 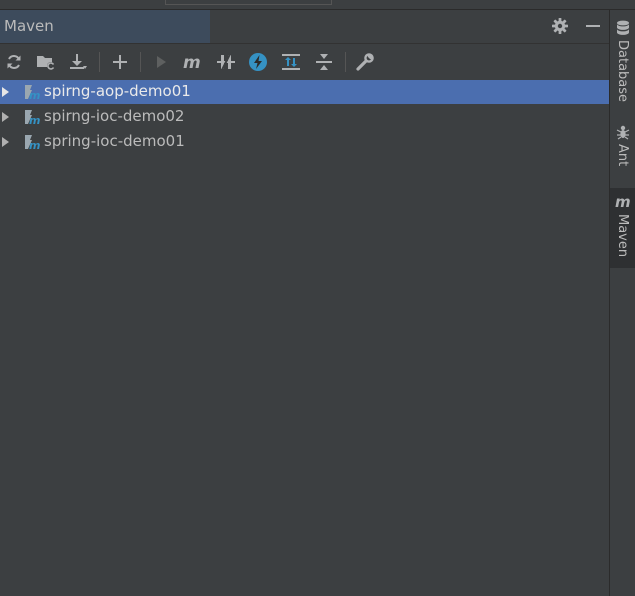 What do you see at coordinates (622, 155) in the screenshot?
I see `sidebar-tab-label: Ant` at bounding box center [622, 155].